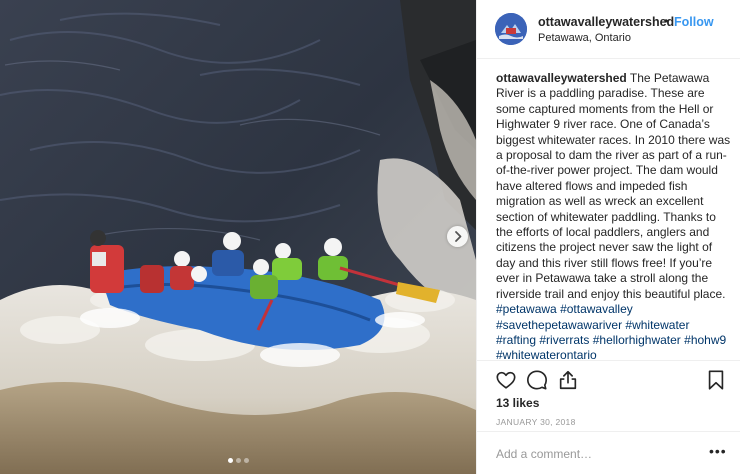  What do you see at coordinates (657, 325) in the screenshot?
I see `hashtag: #whitewater` at bounding box center [657, 325].